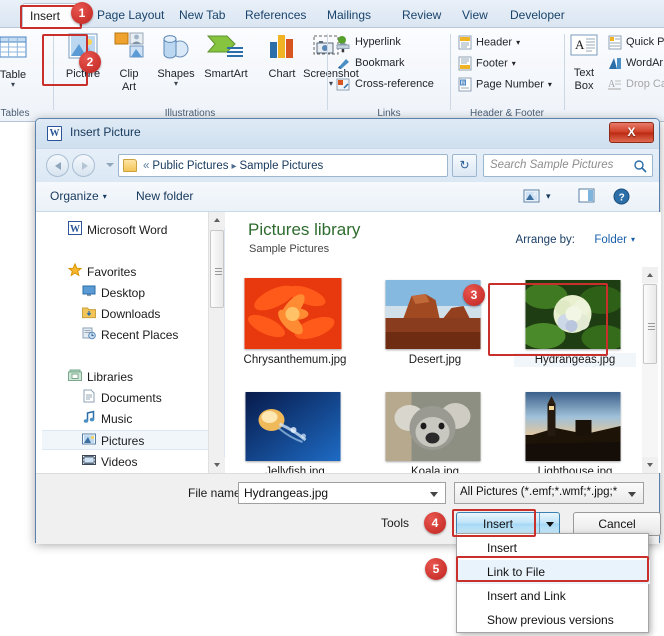 Image resolution: width=664 pixels, height=636 pixels. What do you see at coordinates (370, 63) in the screenshot?
I see `bookmark-button: Bookmark` at bounding box center [370, 63].